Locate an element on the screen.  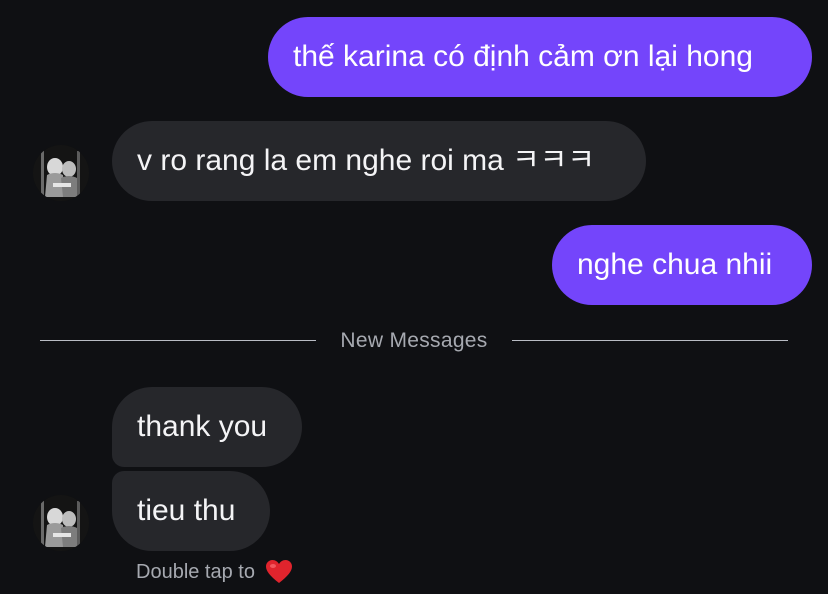
double-tap-hint-text: Double tap to is located at coordinates (195, 572).